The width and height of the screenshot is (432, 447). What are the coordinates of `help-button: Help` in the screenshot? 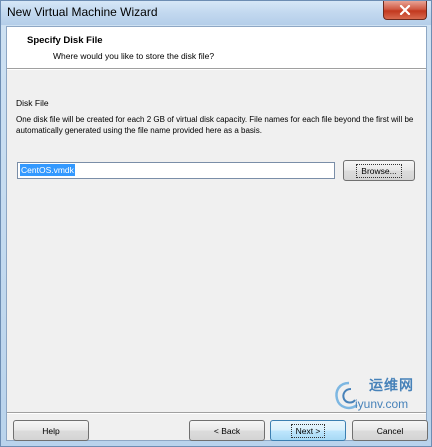 It's located at (51, 430).